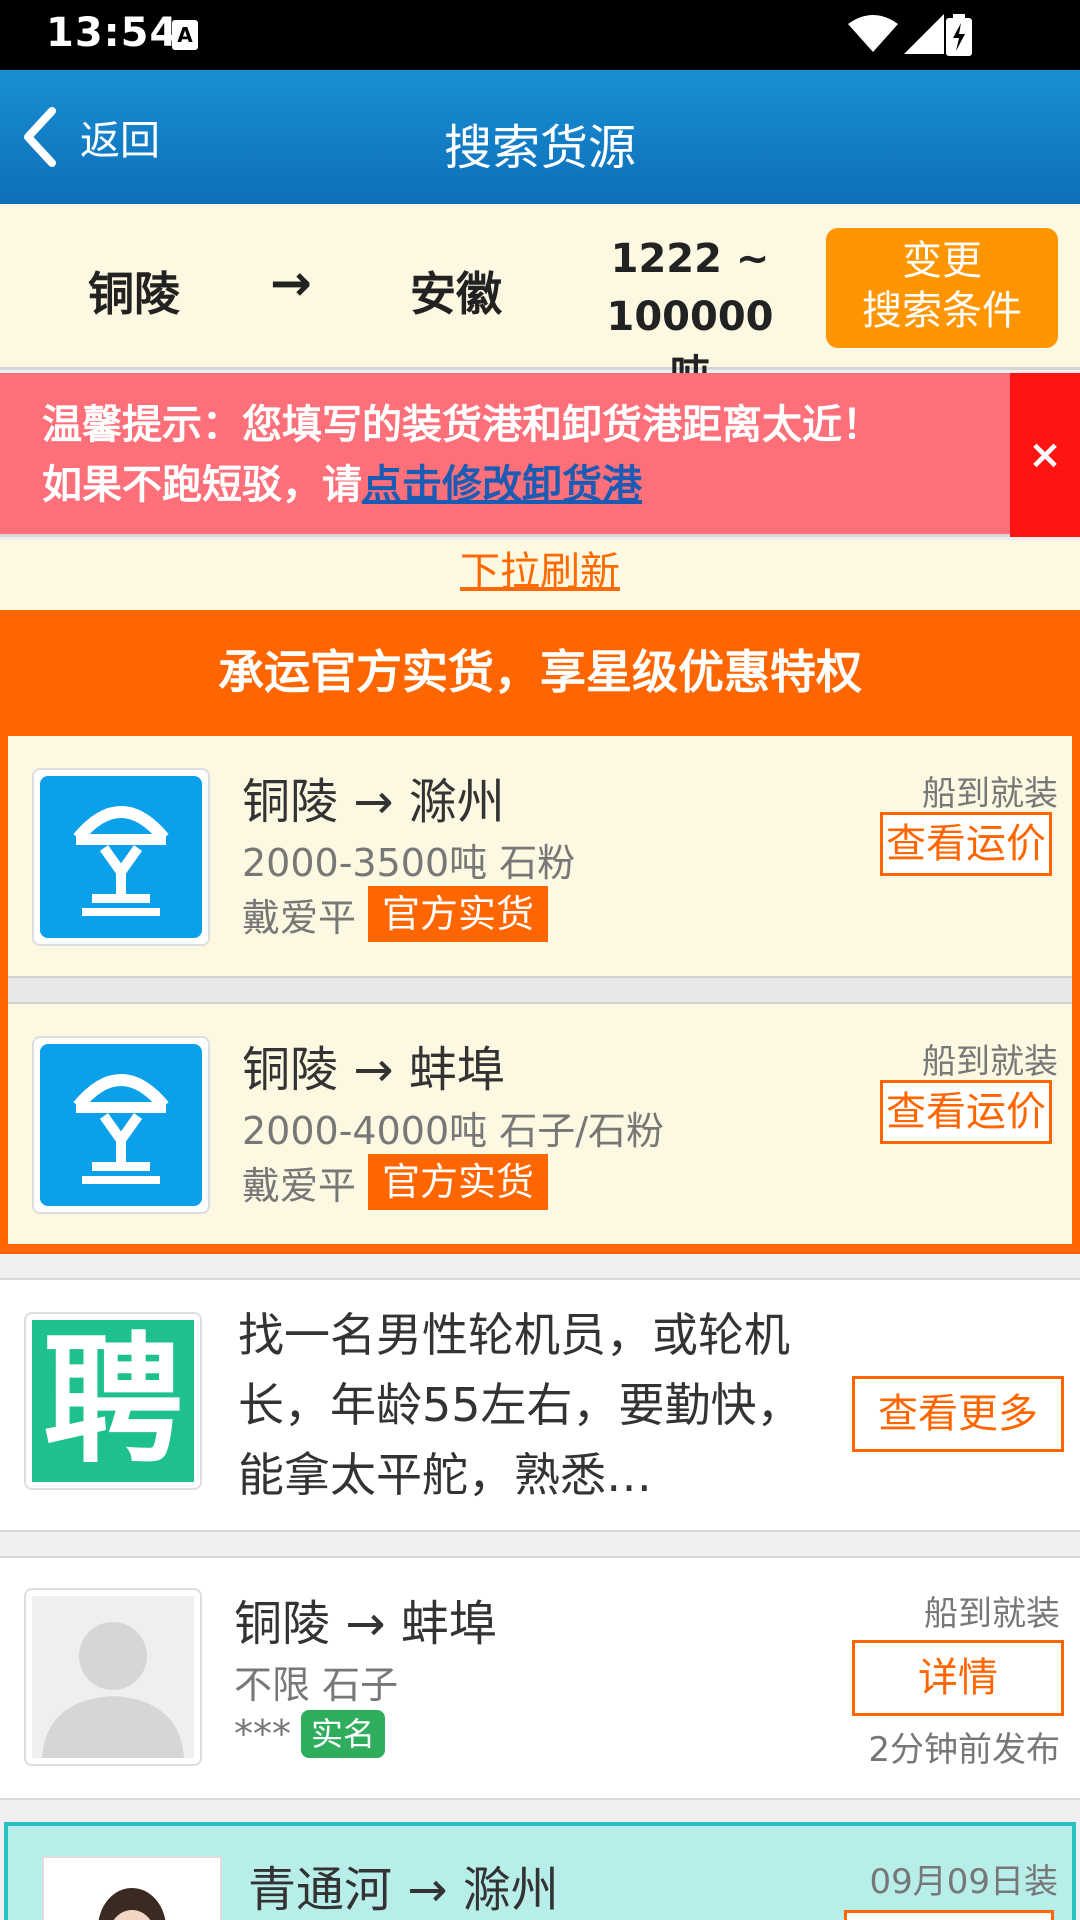 The height and width of the screenshot is (1920, 1080). Describe the element at coordinates (185, 35) in the screenshot. I see `notification-icon: A` at that location.